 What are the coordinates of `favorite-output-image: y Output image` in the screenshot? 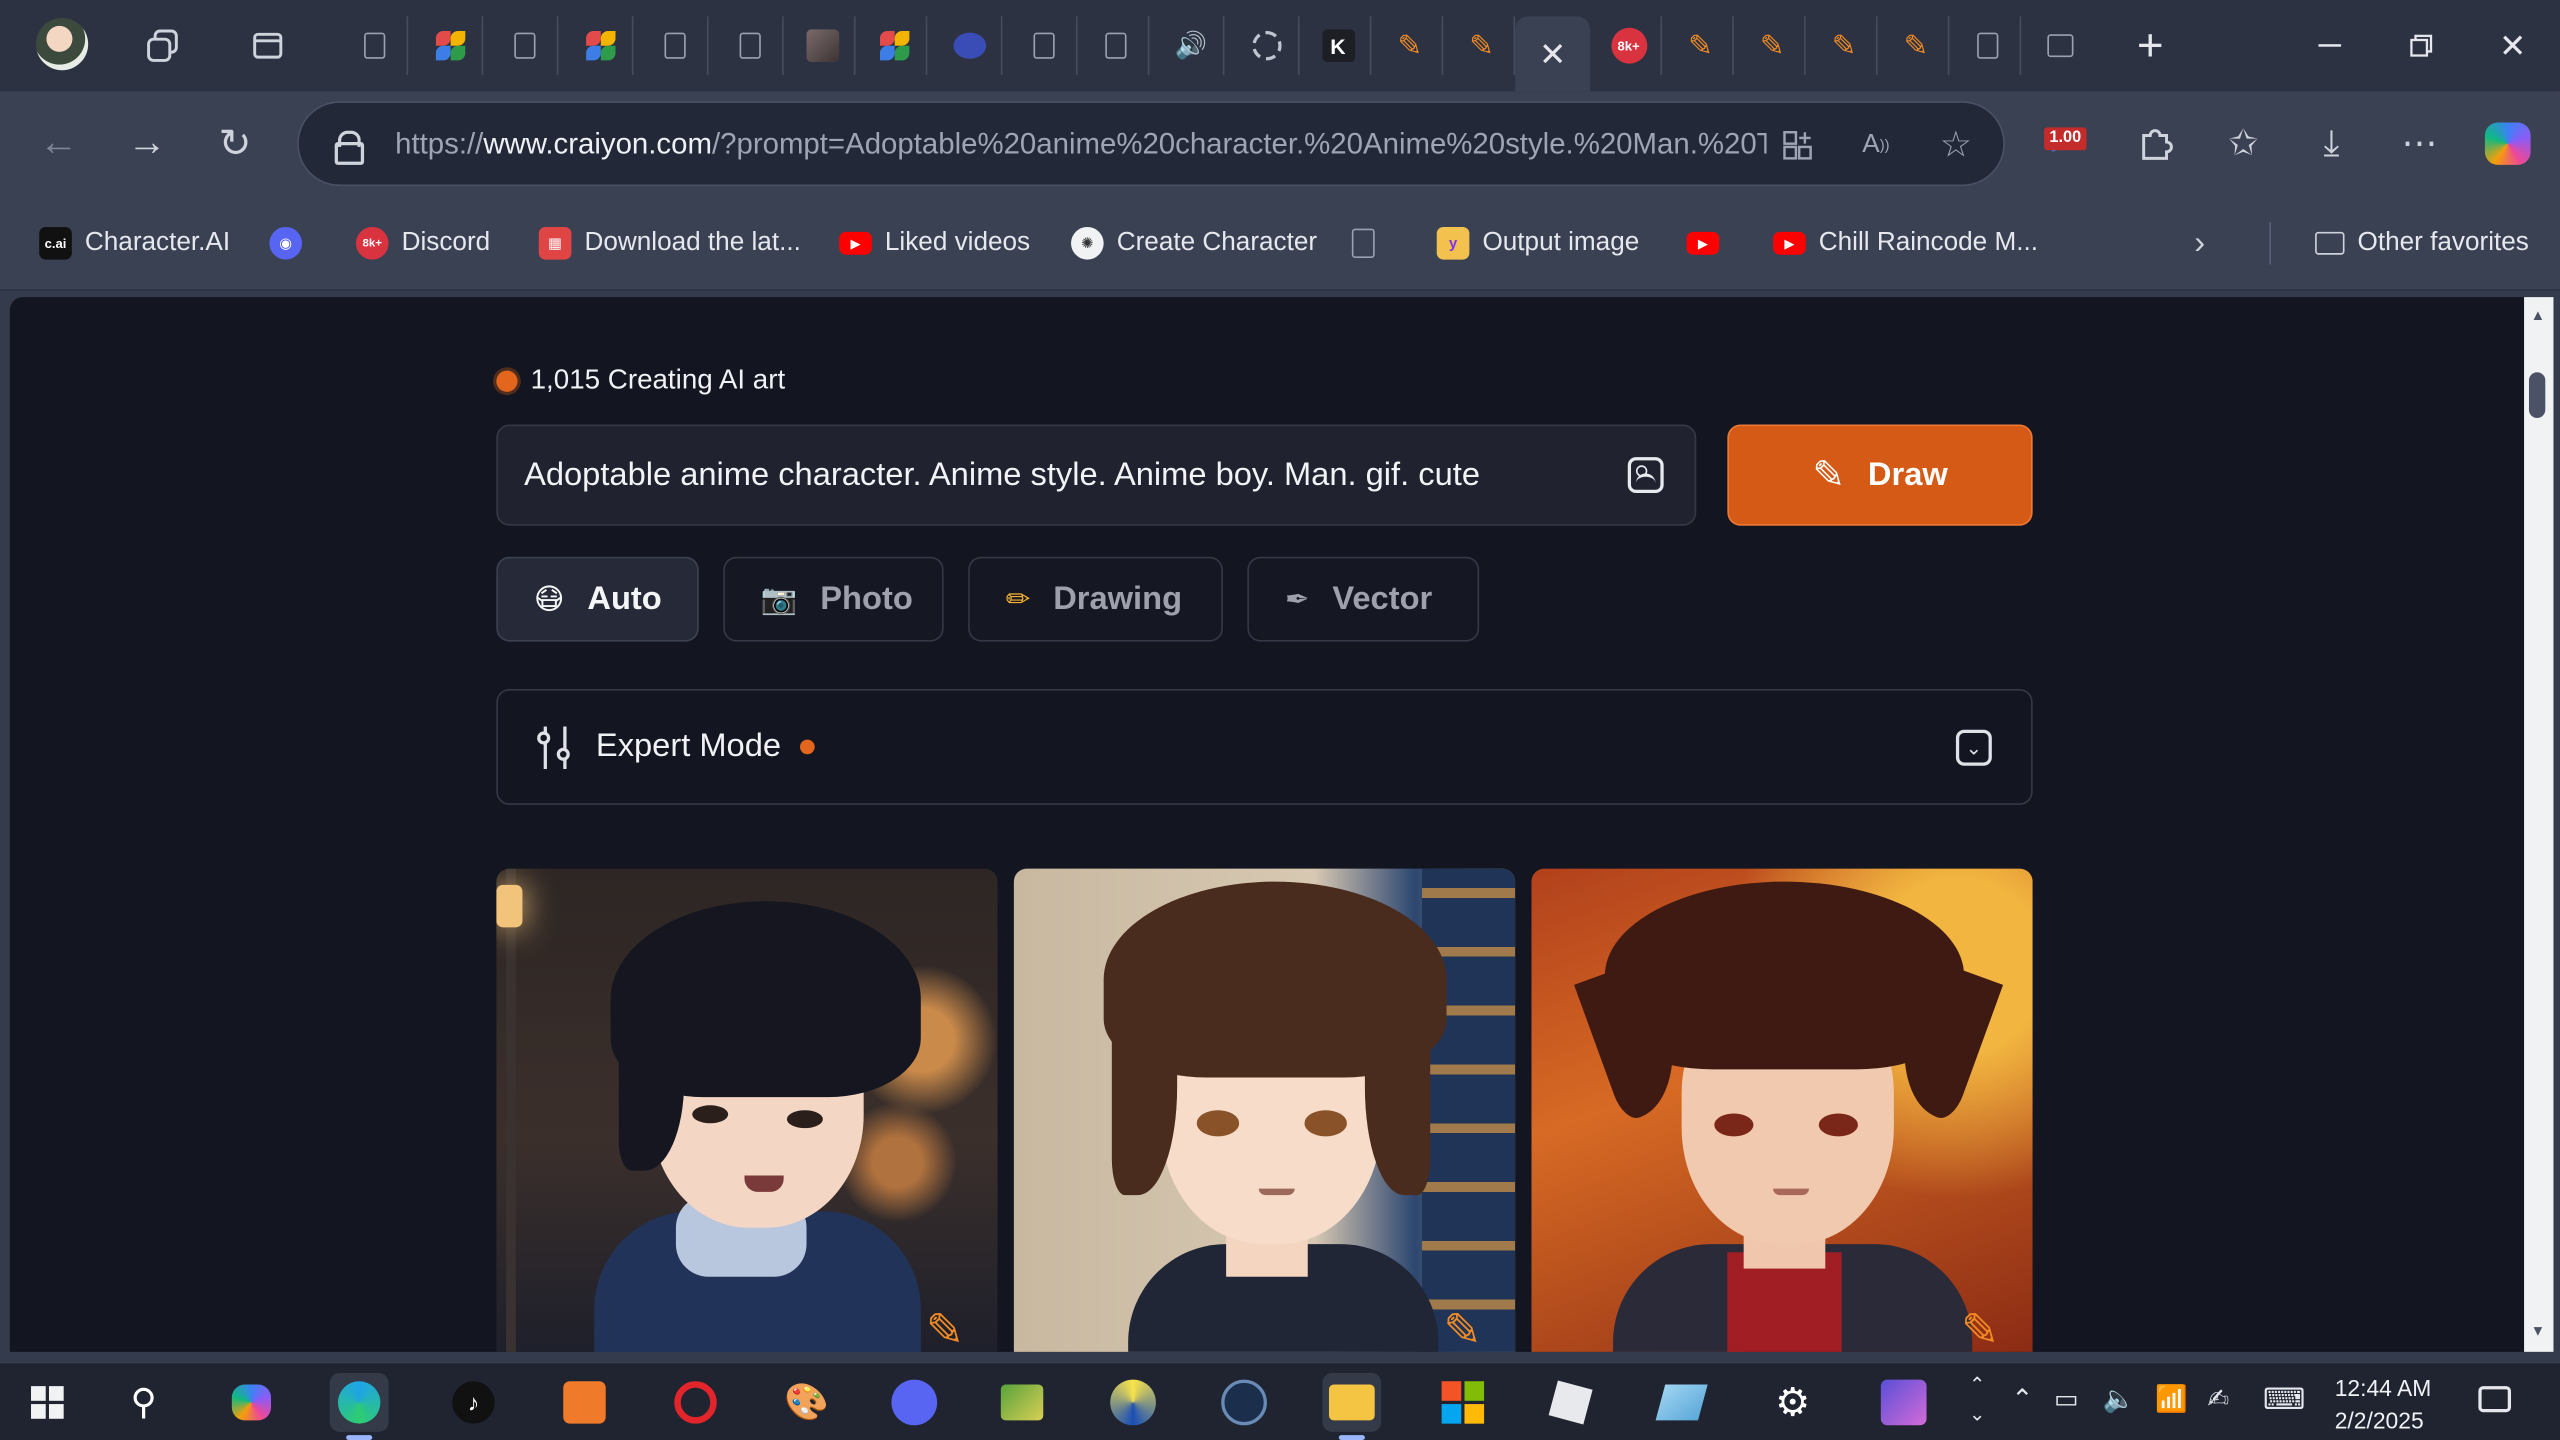 It's located at (1537, 243).